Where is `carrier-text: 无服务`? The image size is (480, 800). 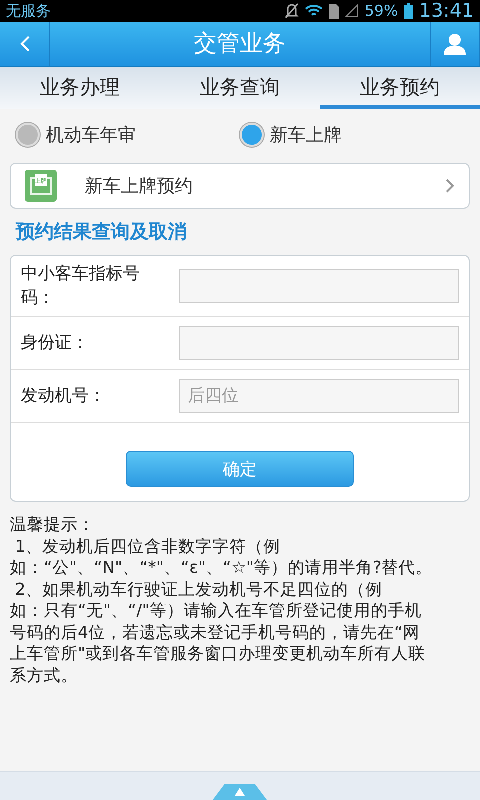 carrier-text: 无服务 is located at coordinates (28, 11).